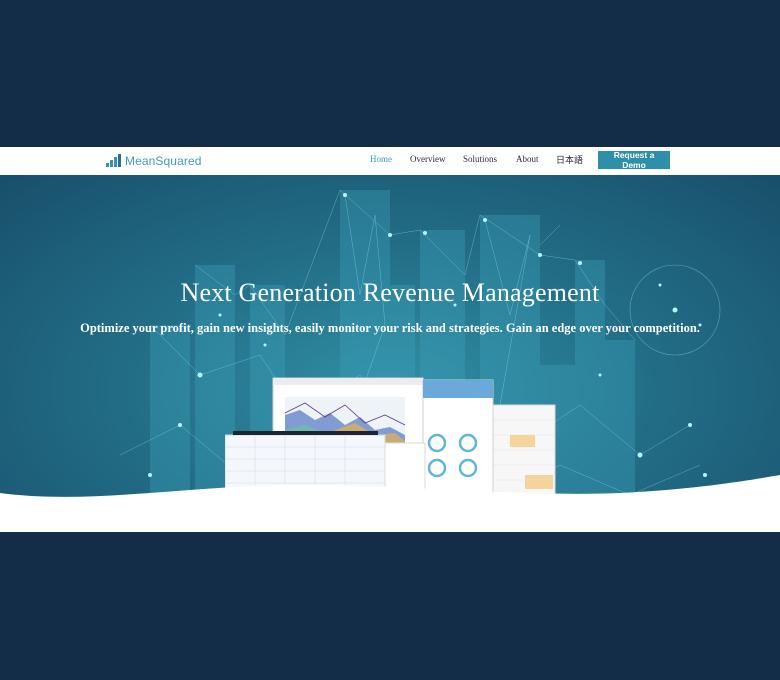  I want to click on logo: MeanSquared, so click(154, 161).